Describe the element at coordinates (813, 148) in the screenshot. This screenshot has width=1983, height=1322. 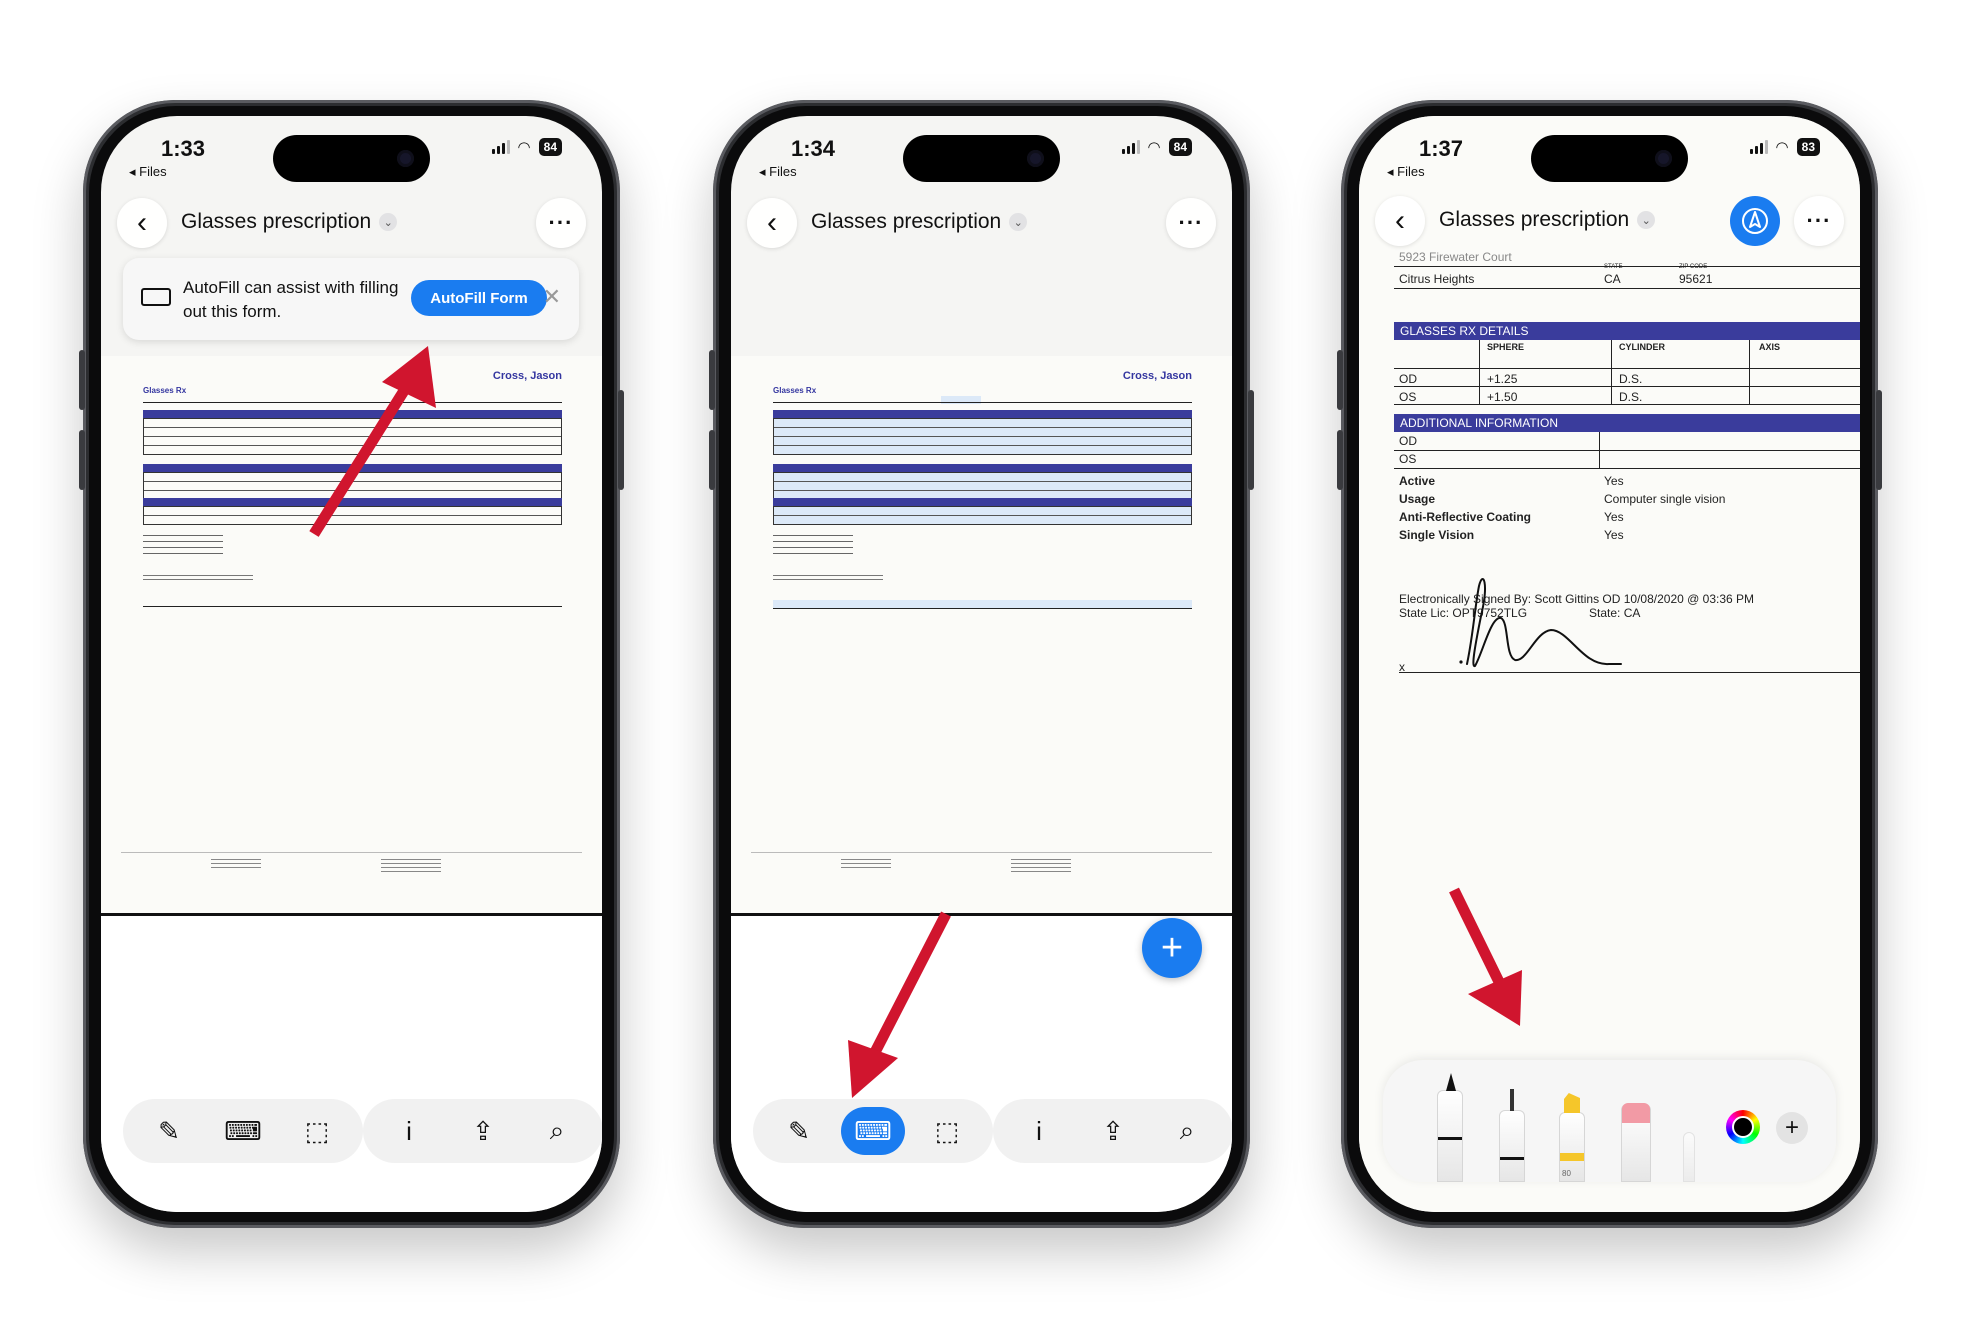
I see `status-time: 1:34` at that location.